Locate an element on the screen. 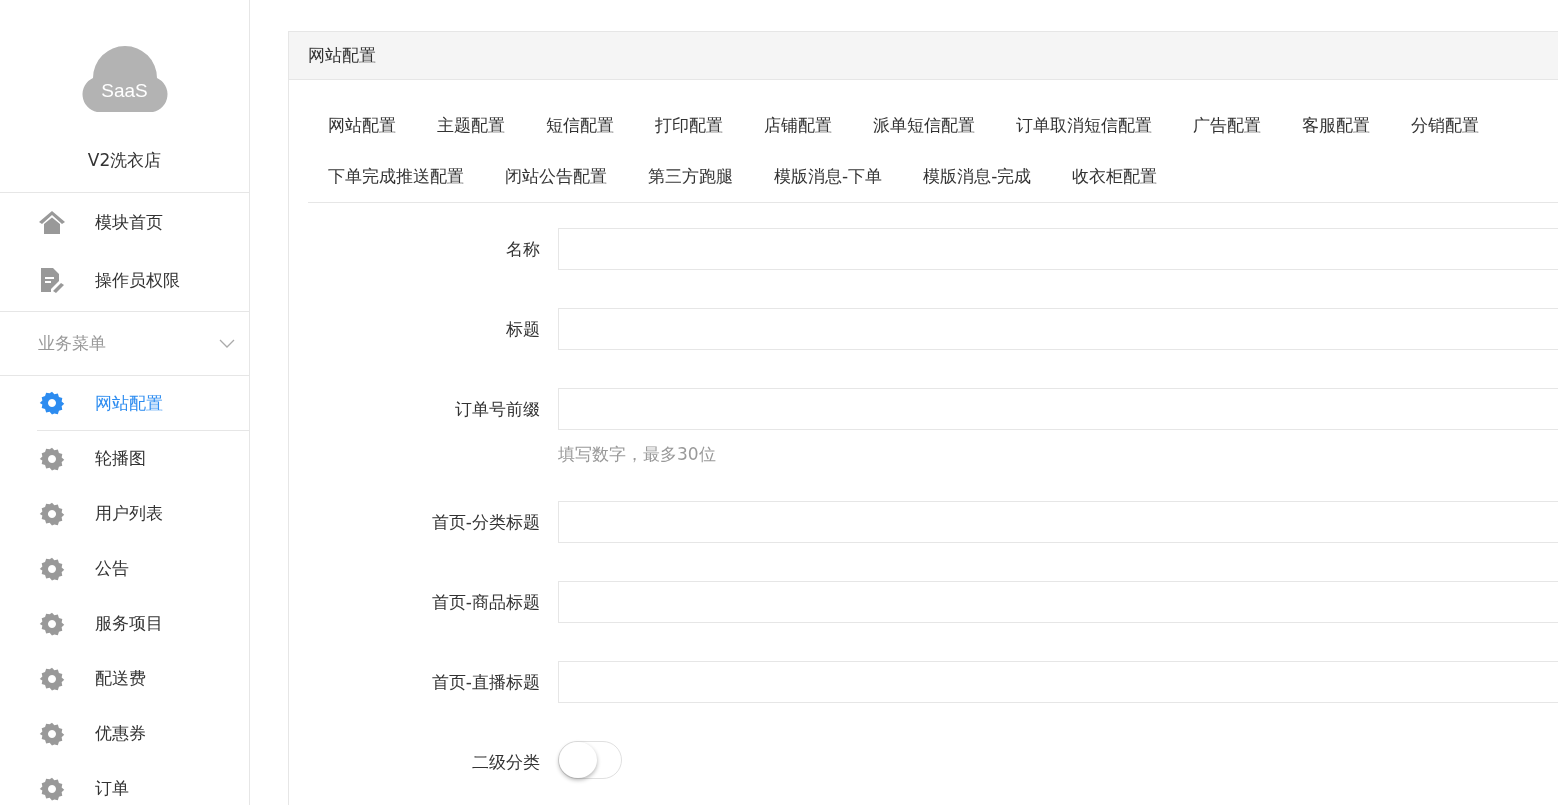  menu-item: 订单 is located at coordinates (143, 783).